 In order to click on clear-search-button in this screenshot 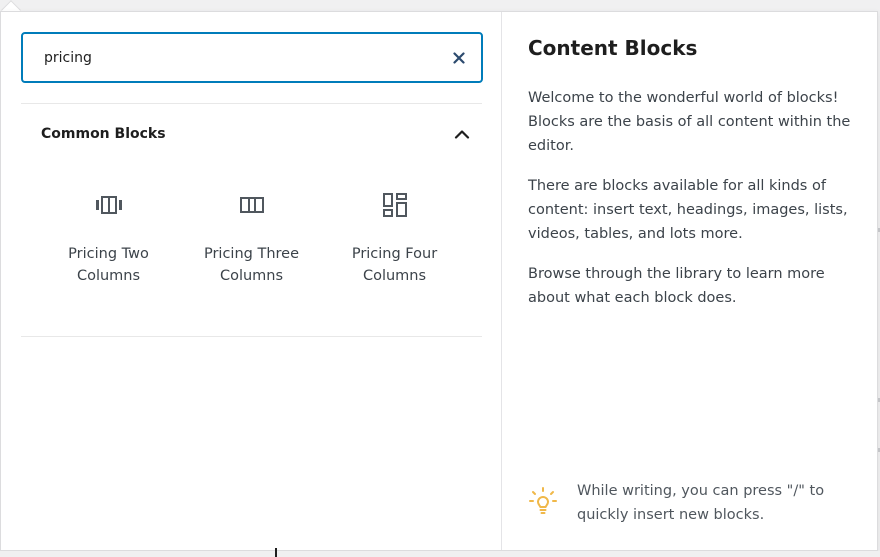, I will do `click(459, 57)`.